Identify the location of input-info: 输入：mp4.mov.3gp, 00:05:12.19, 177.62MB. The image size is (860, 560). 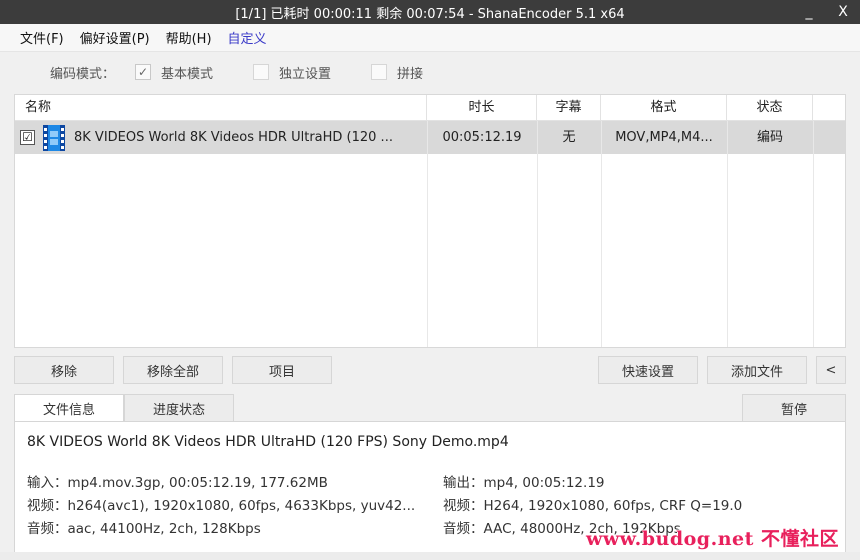
(177, 483).